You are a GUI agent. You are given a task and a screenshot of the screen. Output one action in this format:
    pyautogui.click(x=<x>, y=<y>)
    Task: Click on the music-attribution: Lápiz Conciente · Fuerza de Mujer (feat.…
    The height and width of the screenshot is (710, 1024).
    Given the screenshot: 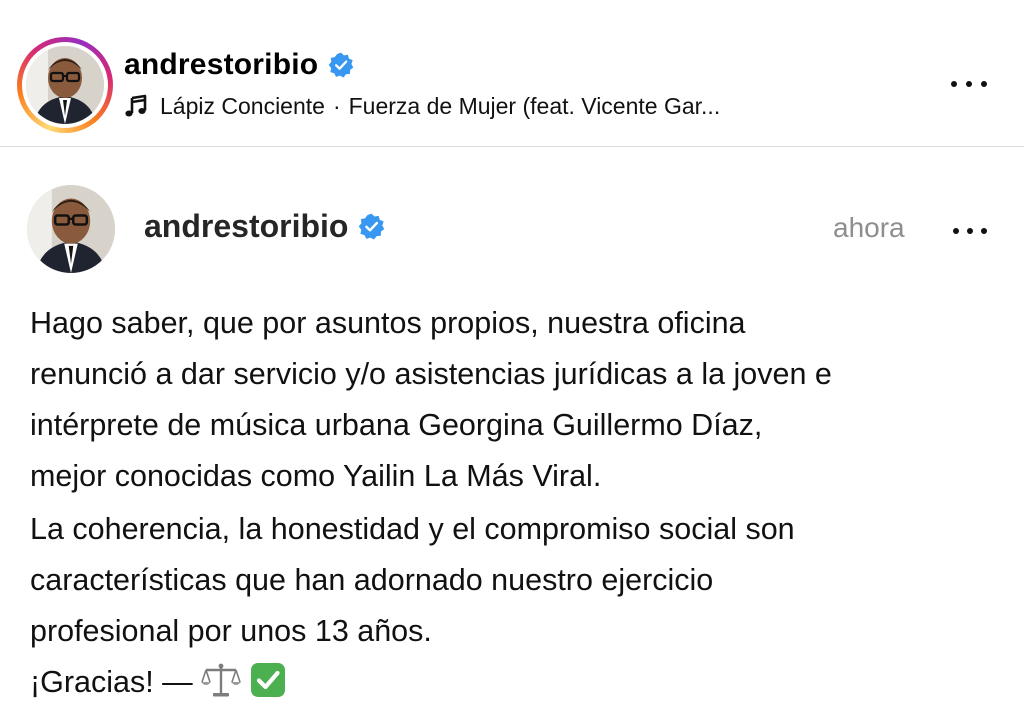 What is the action you would take?
    pyautogui.click(x=422, y=106)
    